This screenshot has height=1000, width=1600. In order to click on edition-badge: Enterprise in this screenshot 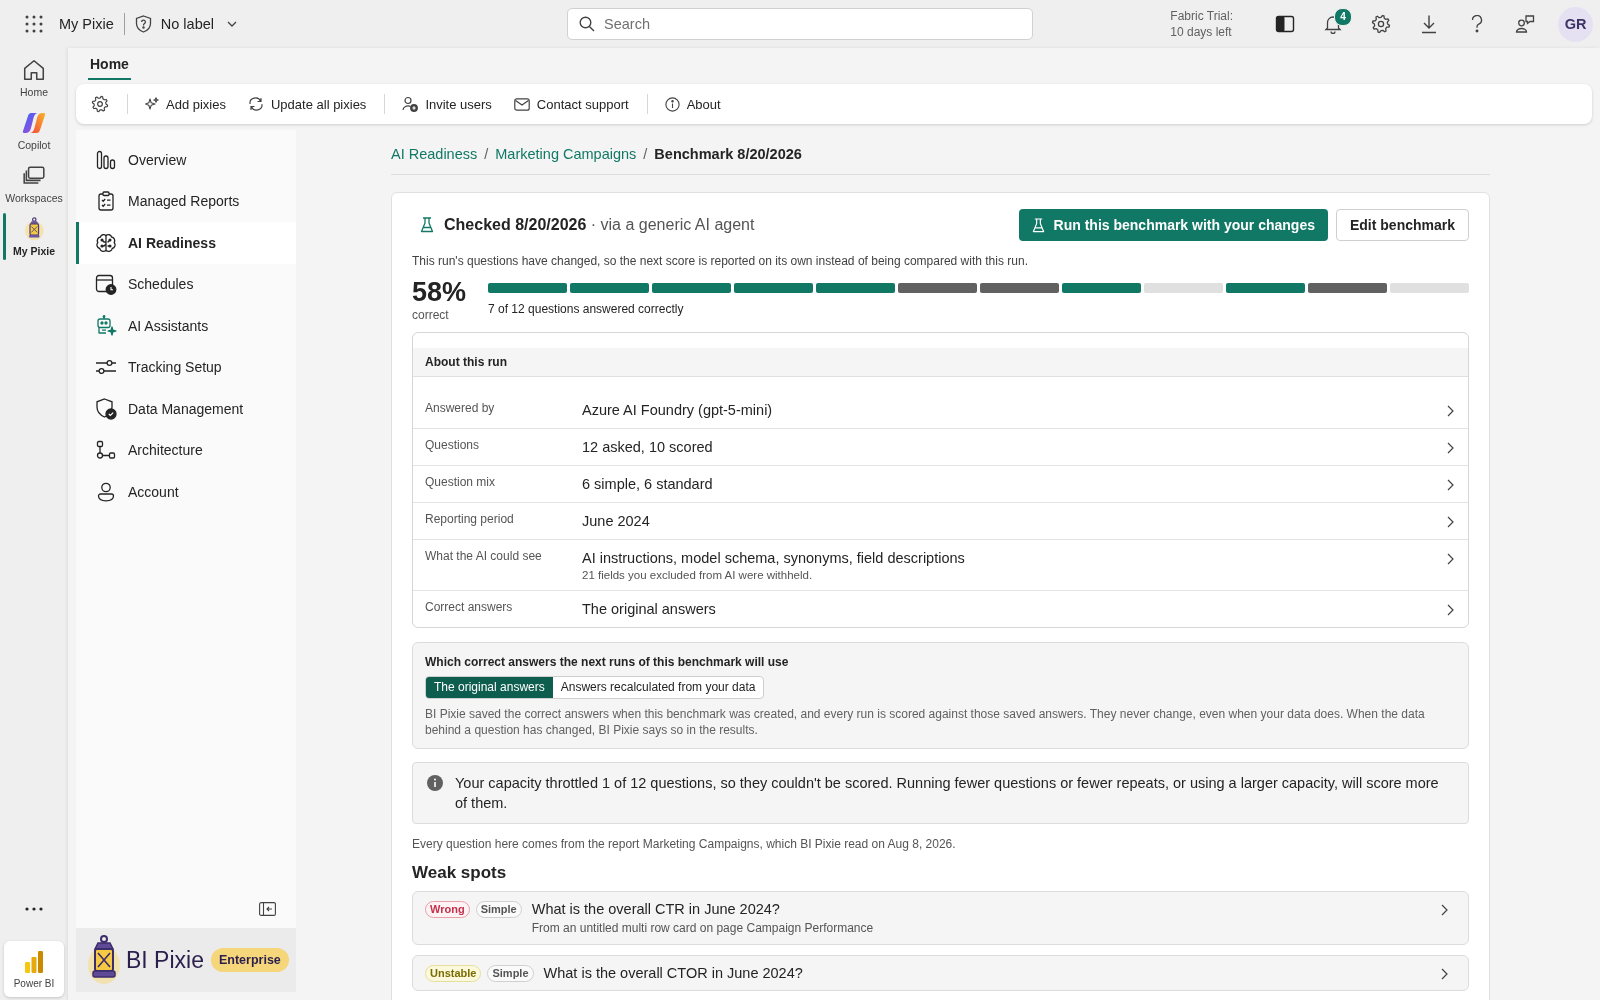, I will do `click(250, 960)`.